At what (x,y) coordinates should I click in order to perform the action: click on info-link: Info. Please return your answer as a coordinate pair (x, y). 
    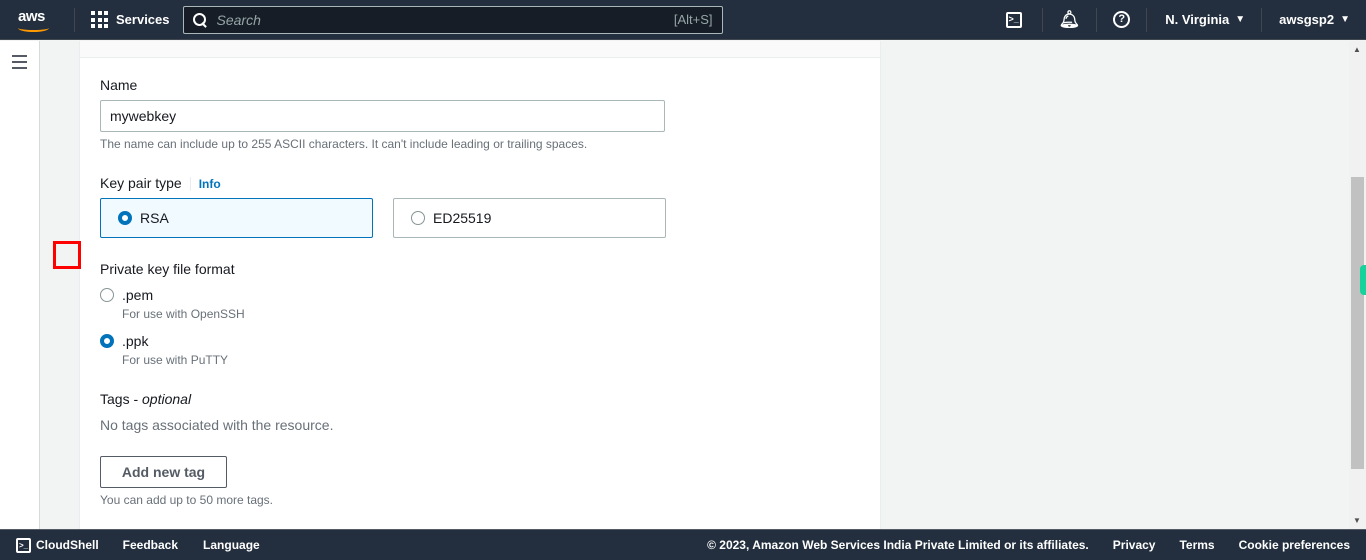
    Looking at the image, I should click on (205, 184).